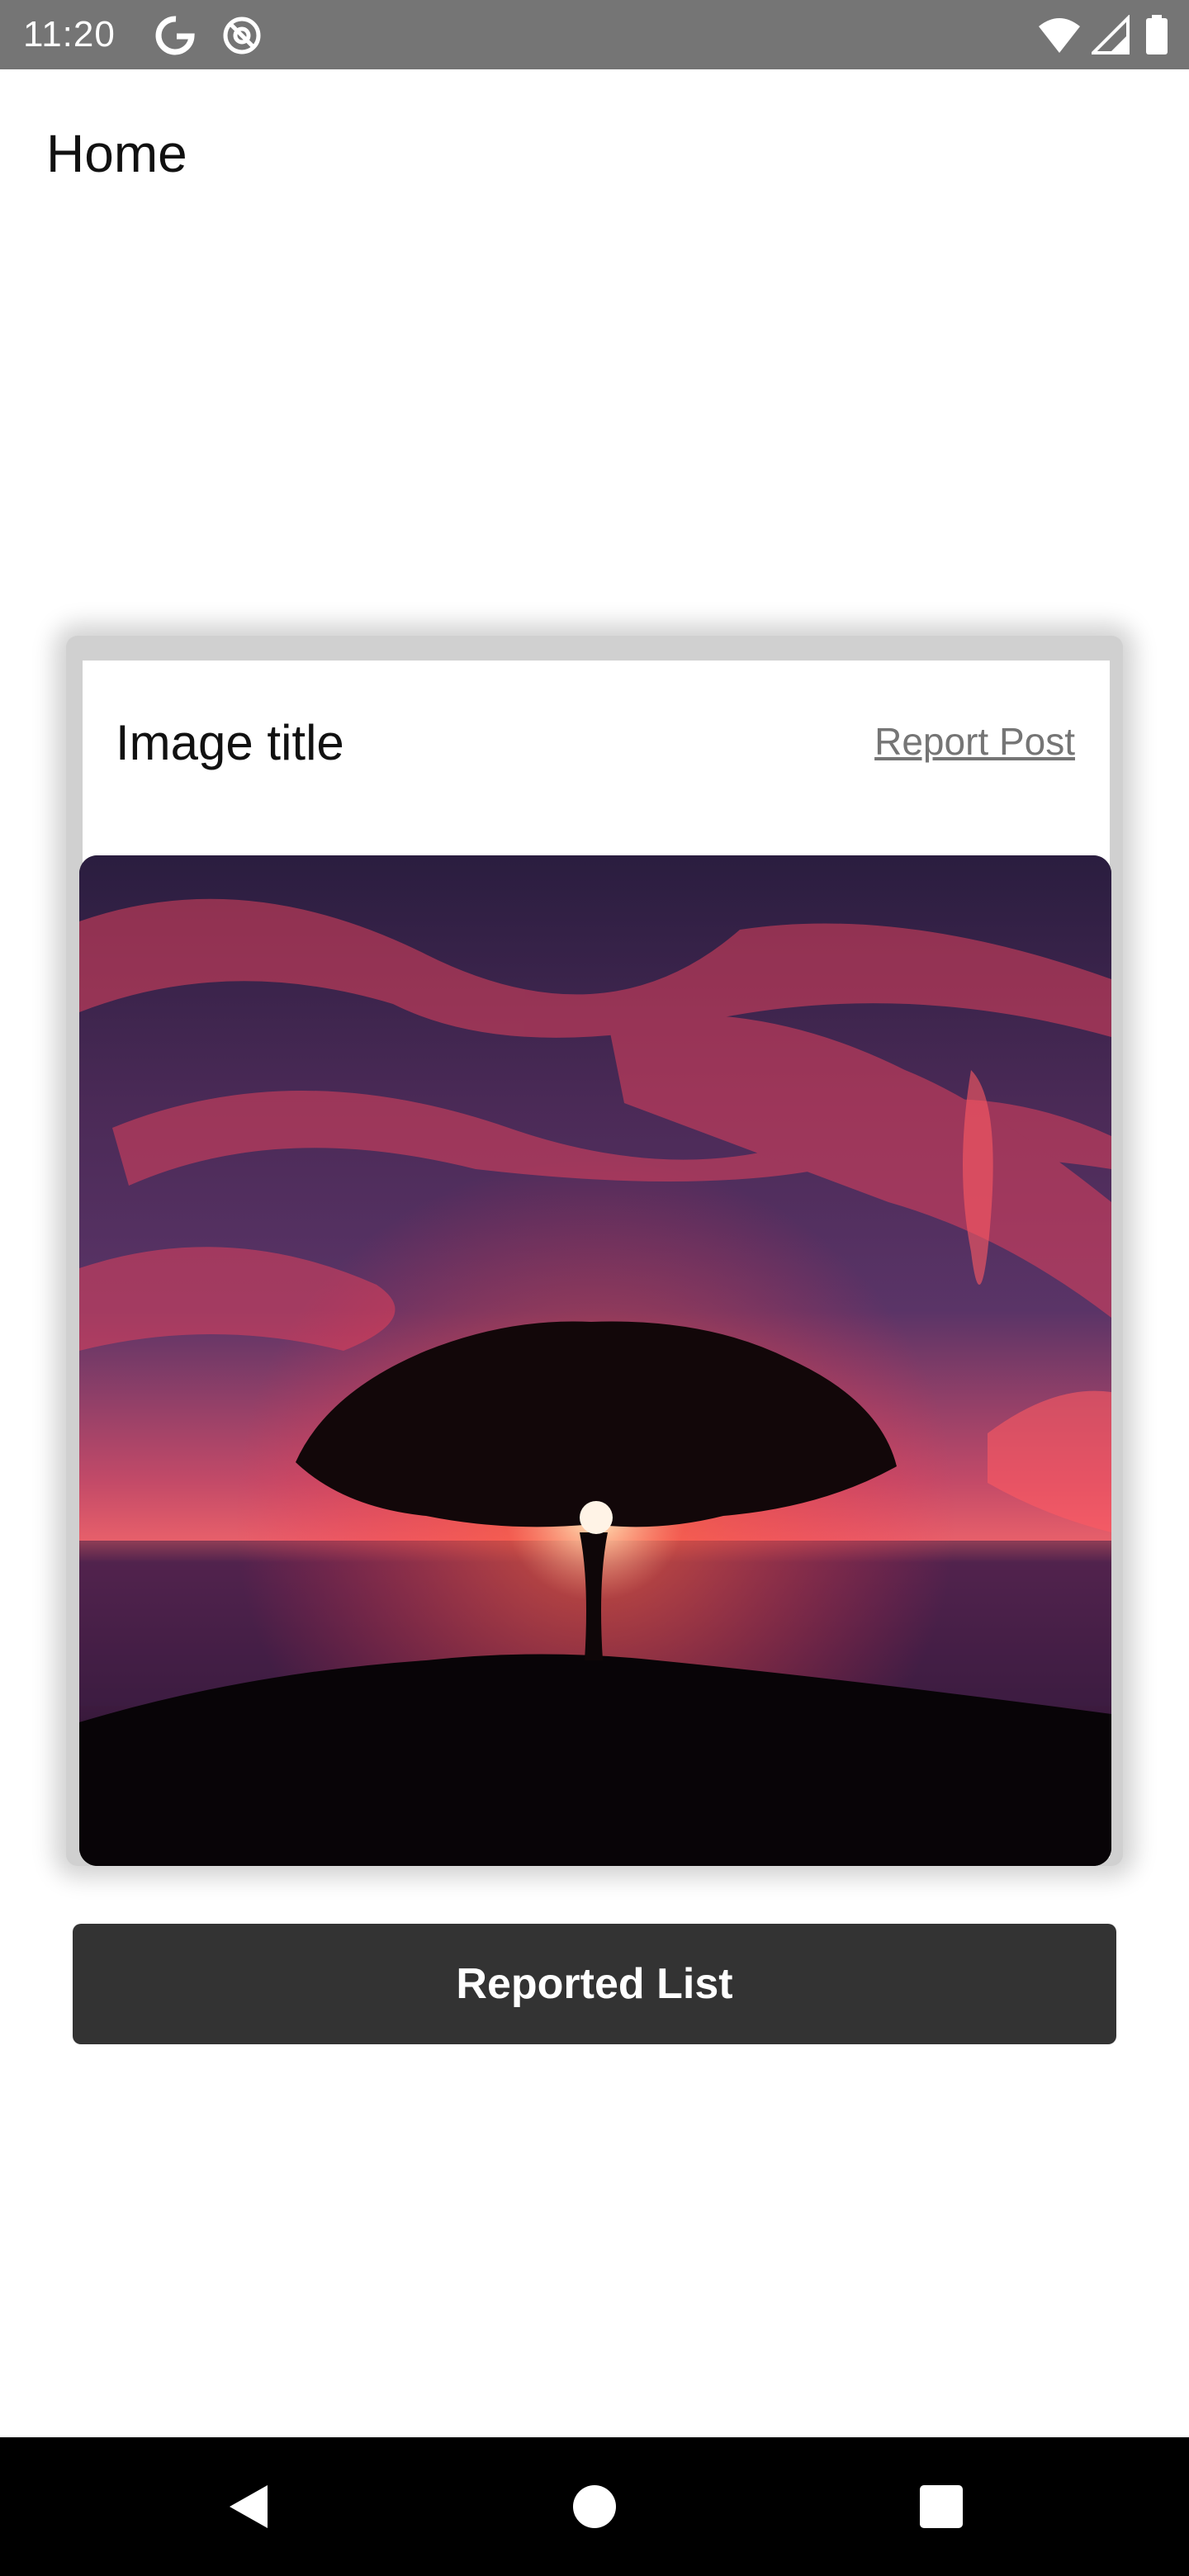  Describe the element at coordinates (1058, 35) in the screenshot. I see `wifi-icon` at that location.